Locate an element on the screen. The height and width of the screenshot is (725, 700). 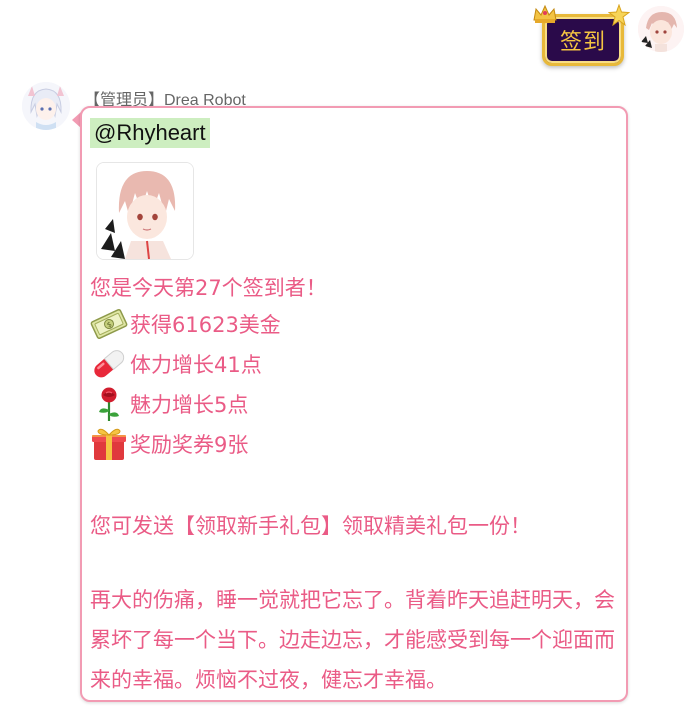
reward-item-money: $ 获得61623美金 is located at coordinates (185, 324).